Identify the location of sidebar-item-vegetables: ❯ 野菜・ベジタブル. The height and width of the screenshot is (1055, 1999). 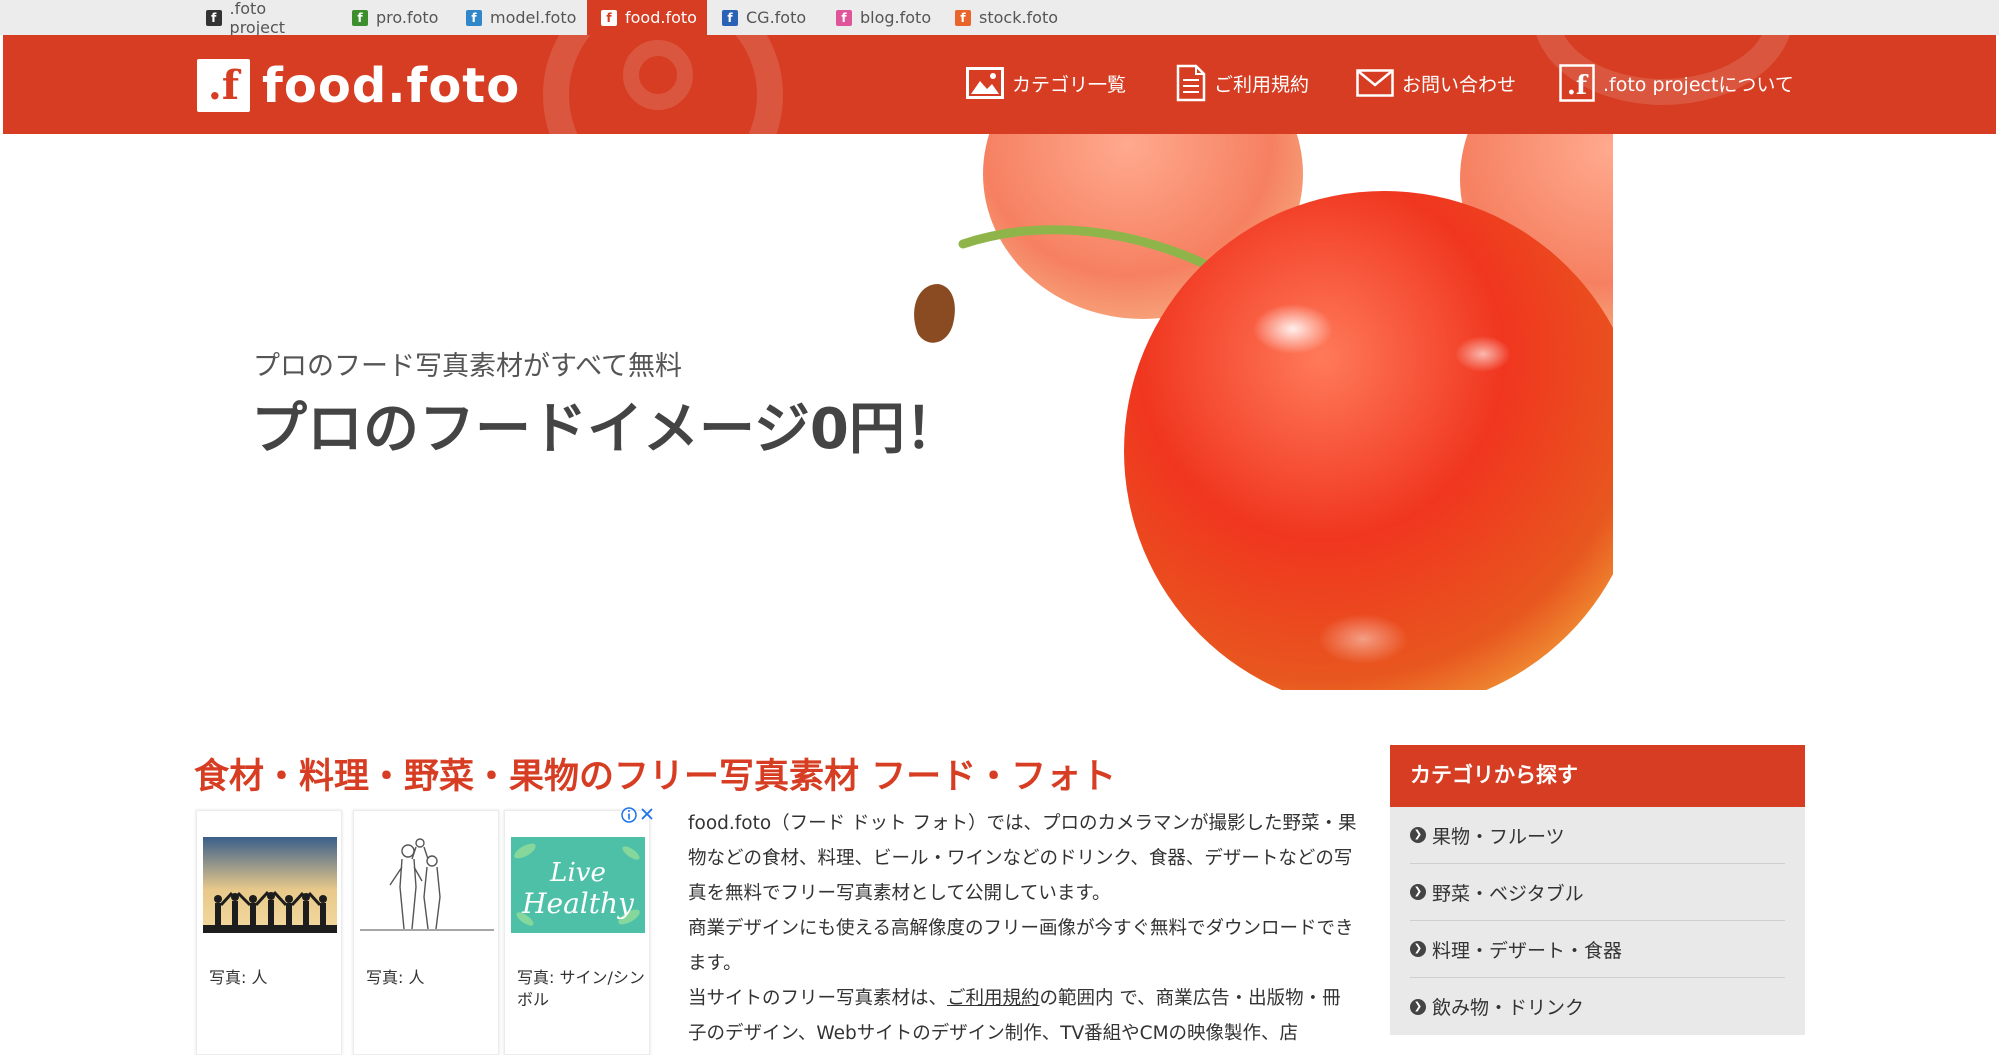
(1597, 892).